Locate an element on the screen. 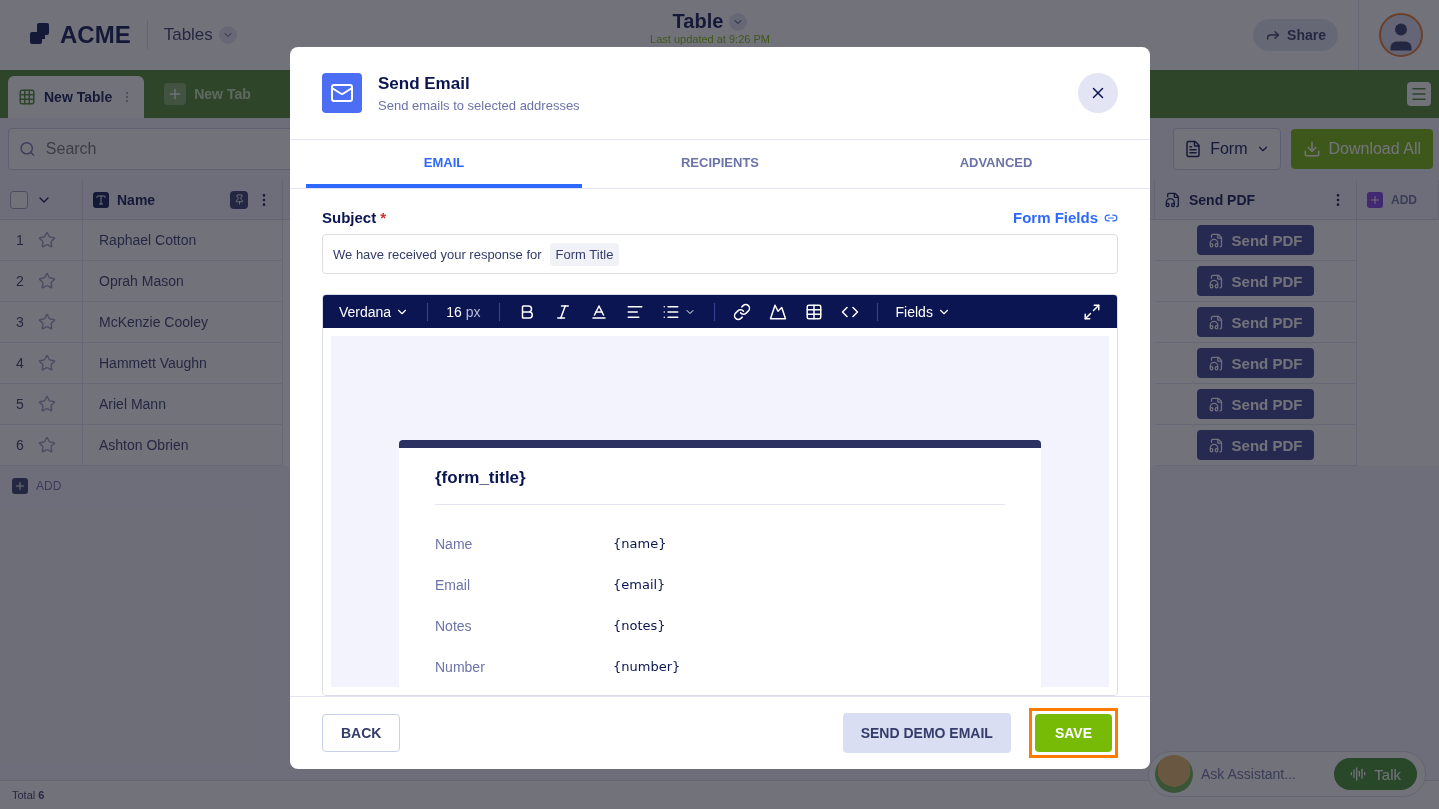  download-icon is located at coordinates (1311, 149).